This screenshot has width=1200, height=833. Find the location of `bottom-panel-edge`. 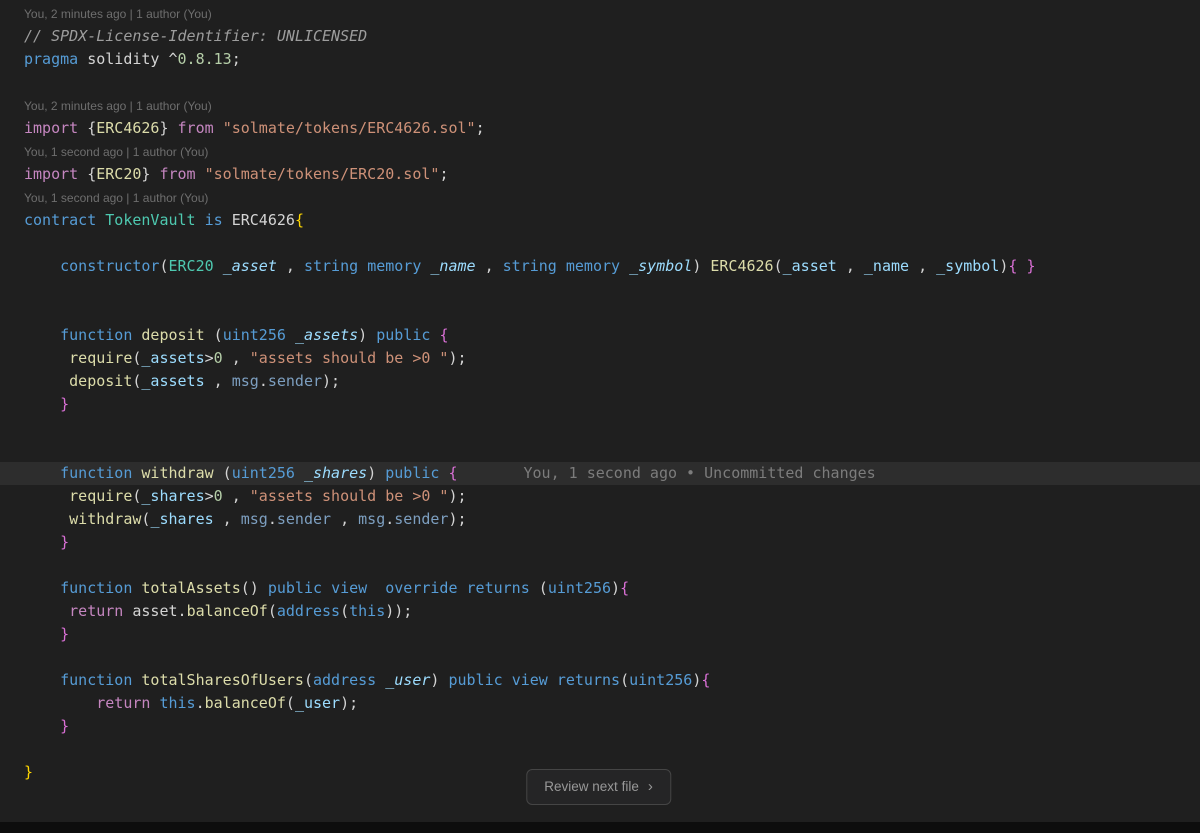

bottom-panel-edge is located at coordinates (600, 827).